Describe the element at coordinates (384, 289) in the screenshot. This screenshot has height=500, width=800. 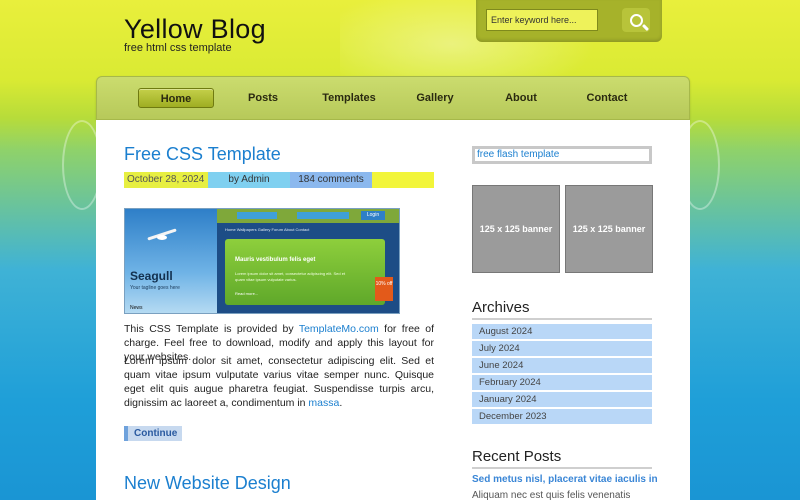
I see `preview-badge: 10% off` at that location.